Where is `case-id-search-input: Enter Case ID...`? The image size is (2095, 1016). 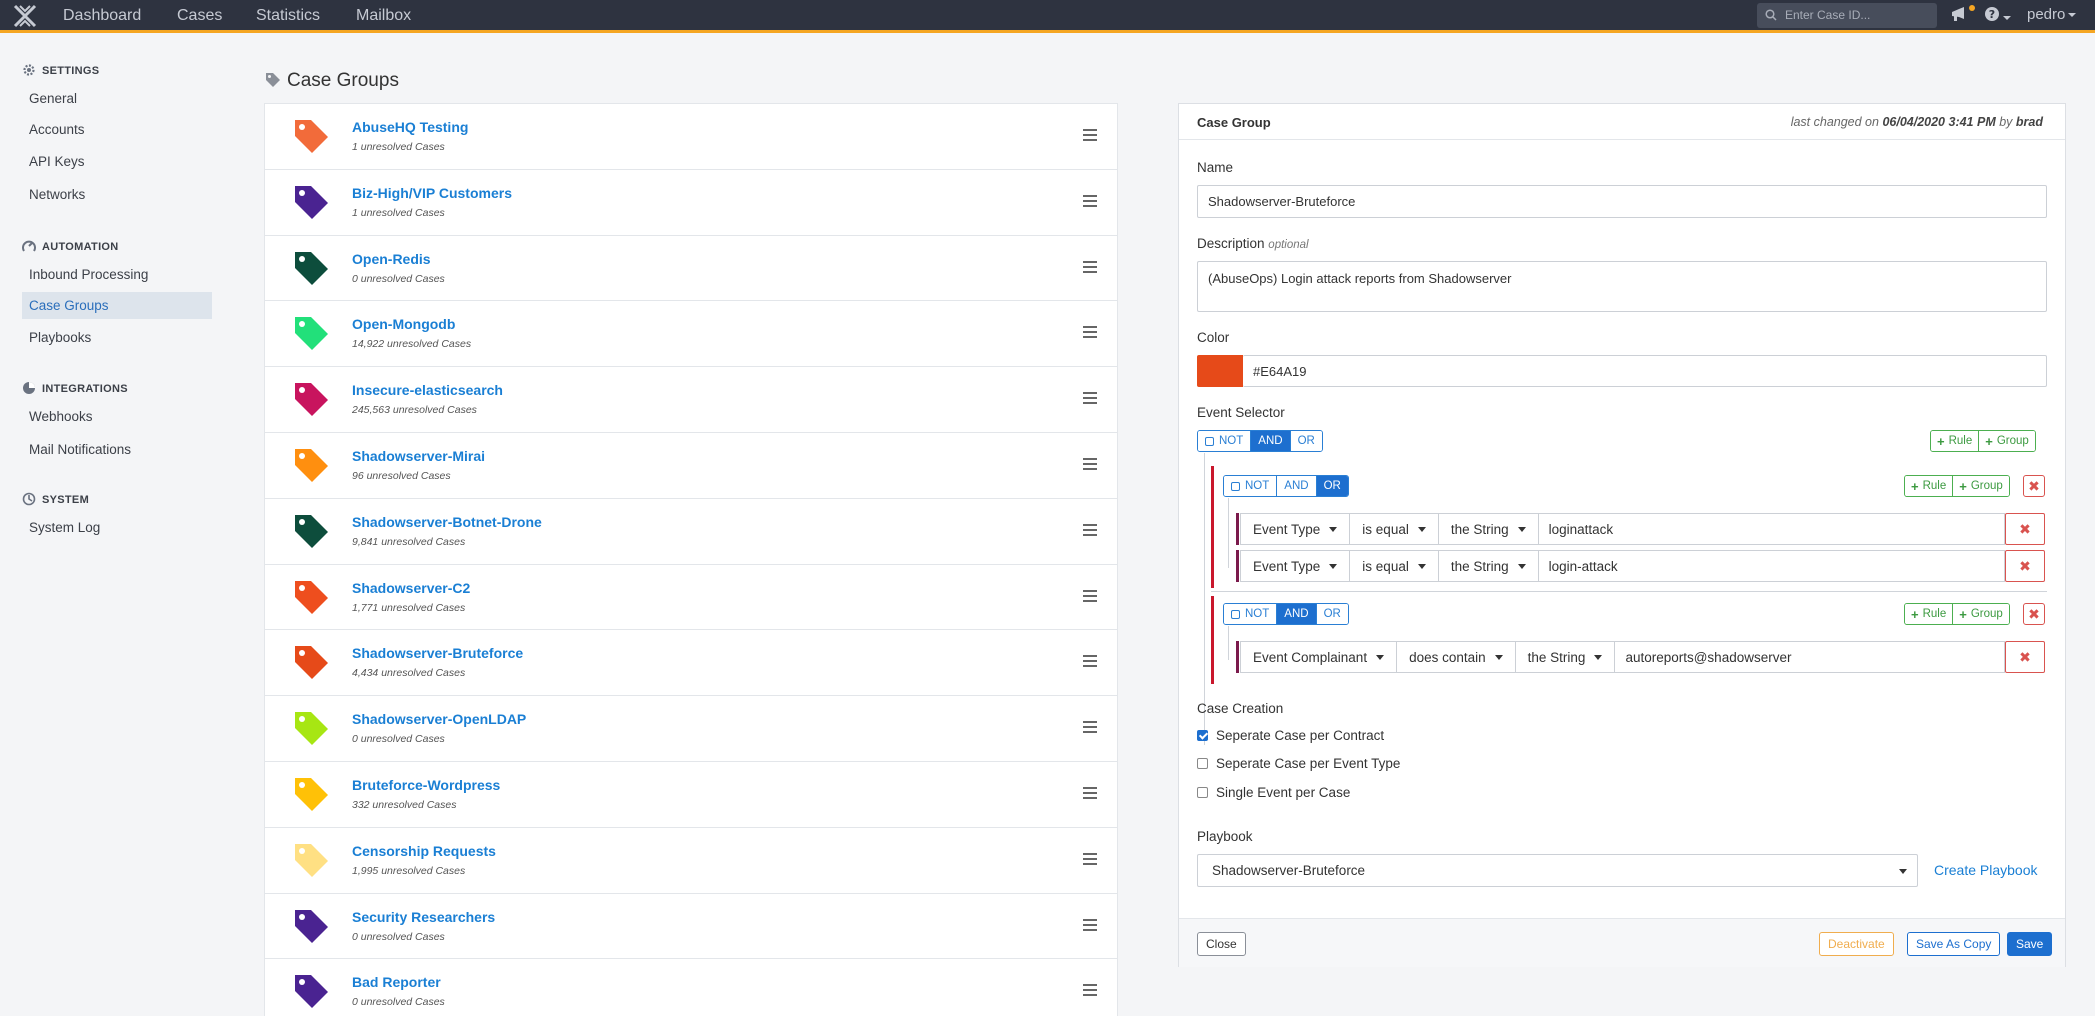
case-id-search-input: Enter Case ID... is located at coordinates (1847, 15).